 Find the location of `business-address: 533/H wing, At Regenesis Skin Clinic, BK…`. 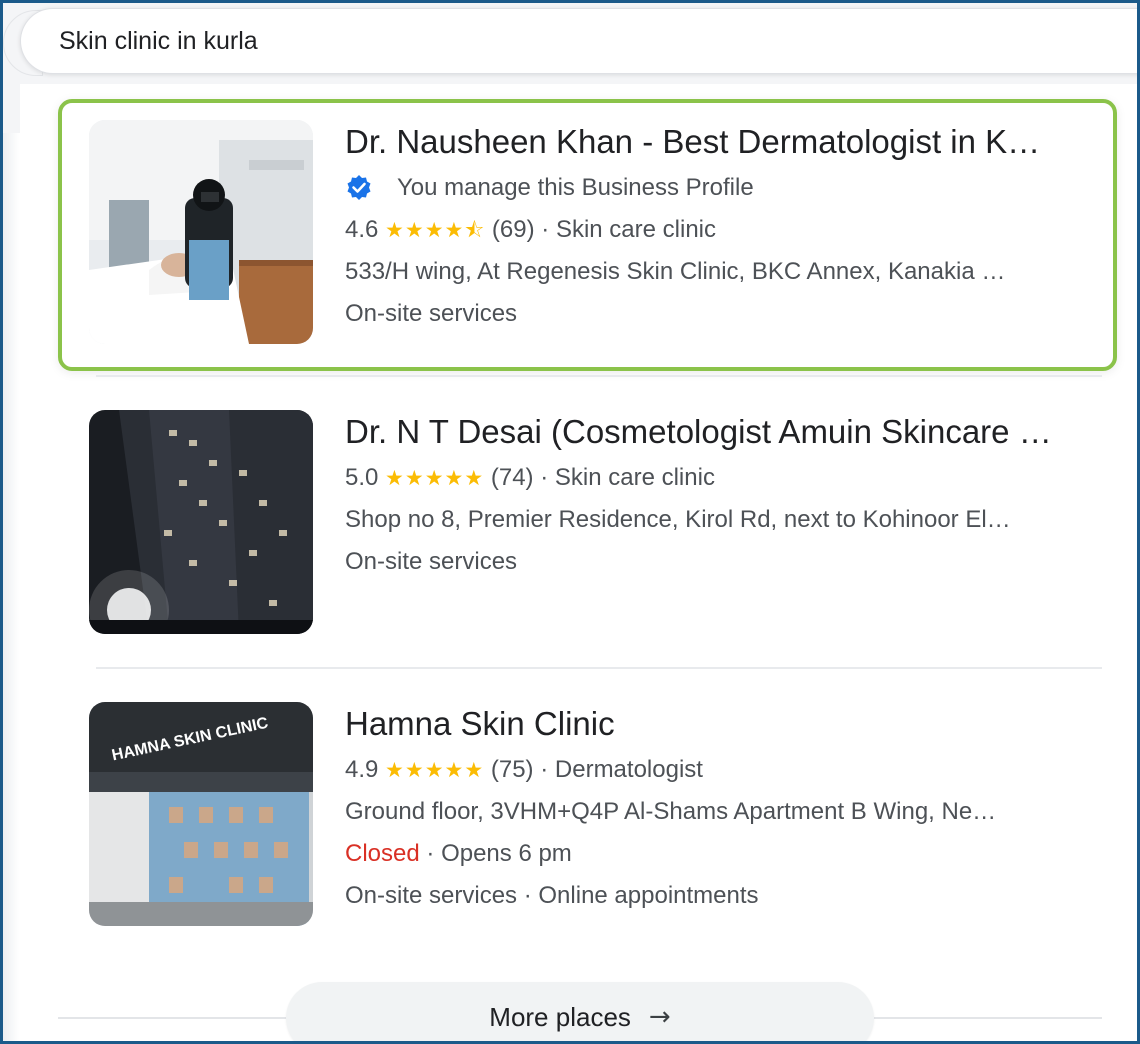

business-address: 533/H wing, At Regenesis Skin Clinic, BK… is located at coordinates (675, 271).